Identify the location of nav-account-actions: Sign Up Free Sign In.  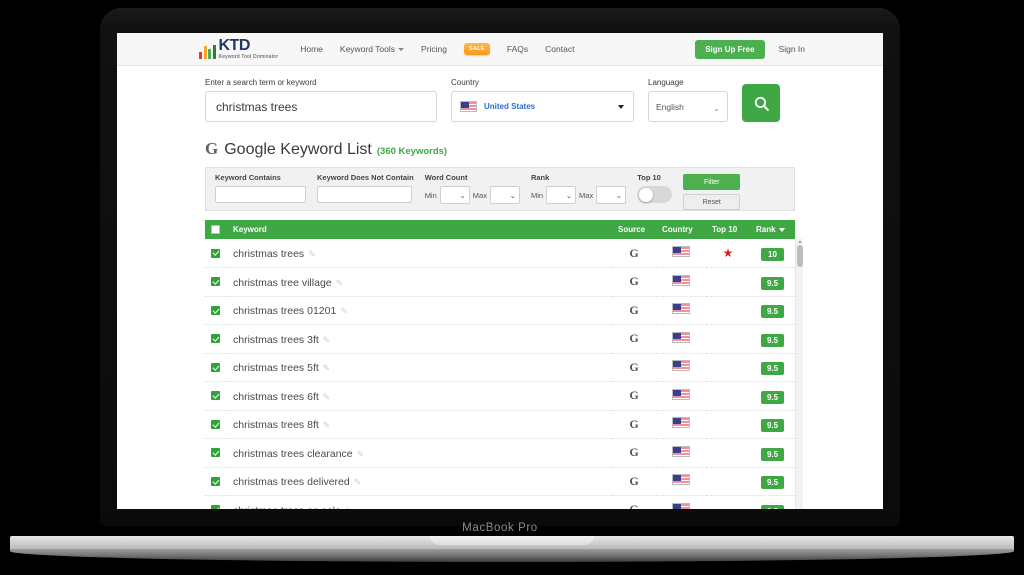
(750, 49).